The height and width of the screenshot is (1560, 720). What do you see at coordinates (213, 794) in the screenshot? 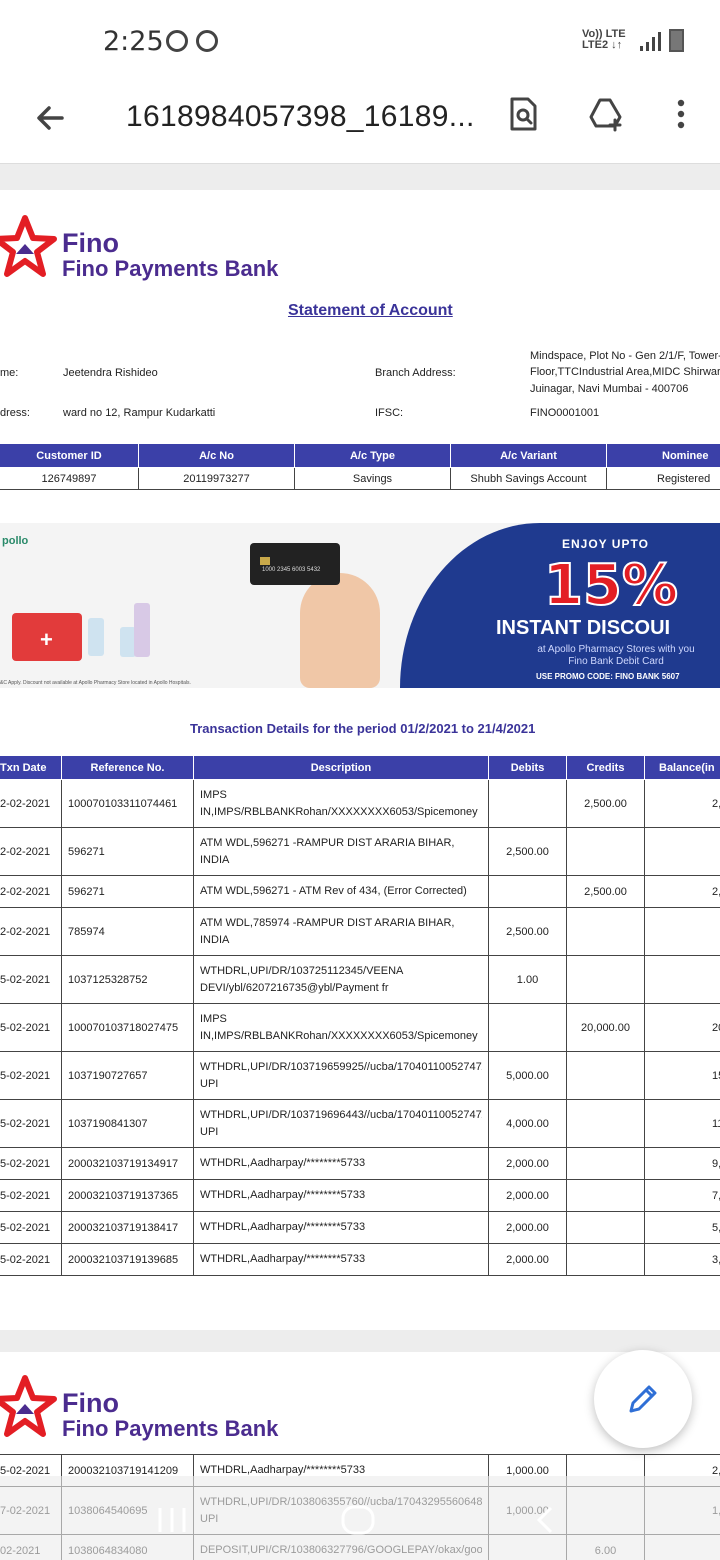
I see `txn-description-line: IMPS` at bounding box center [213, 794].